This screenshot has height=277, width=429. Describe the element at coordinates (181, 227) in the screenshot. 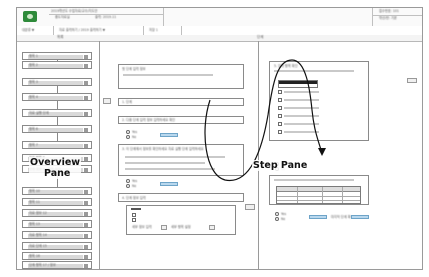

I see `row-label: 세부 항목 설정` at that location.